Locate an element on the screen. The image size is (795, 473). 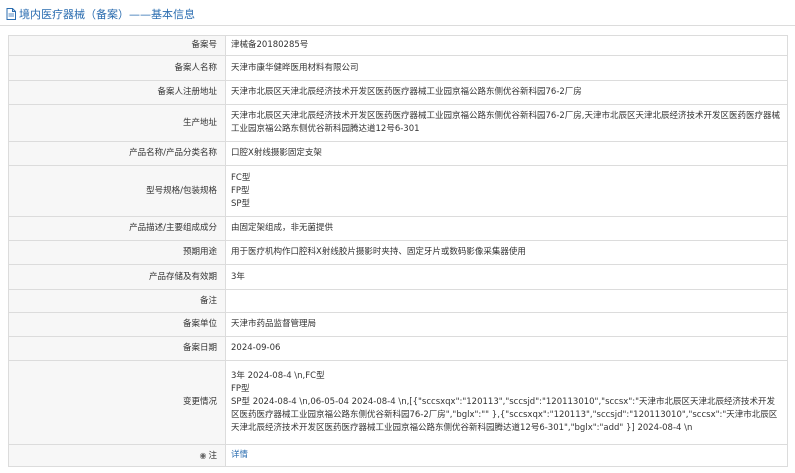
row-label: 备注 is located at coordinates (117, 301).